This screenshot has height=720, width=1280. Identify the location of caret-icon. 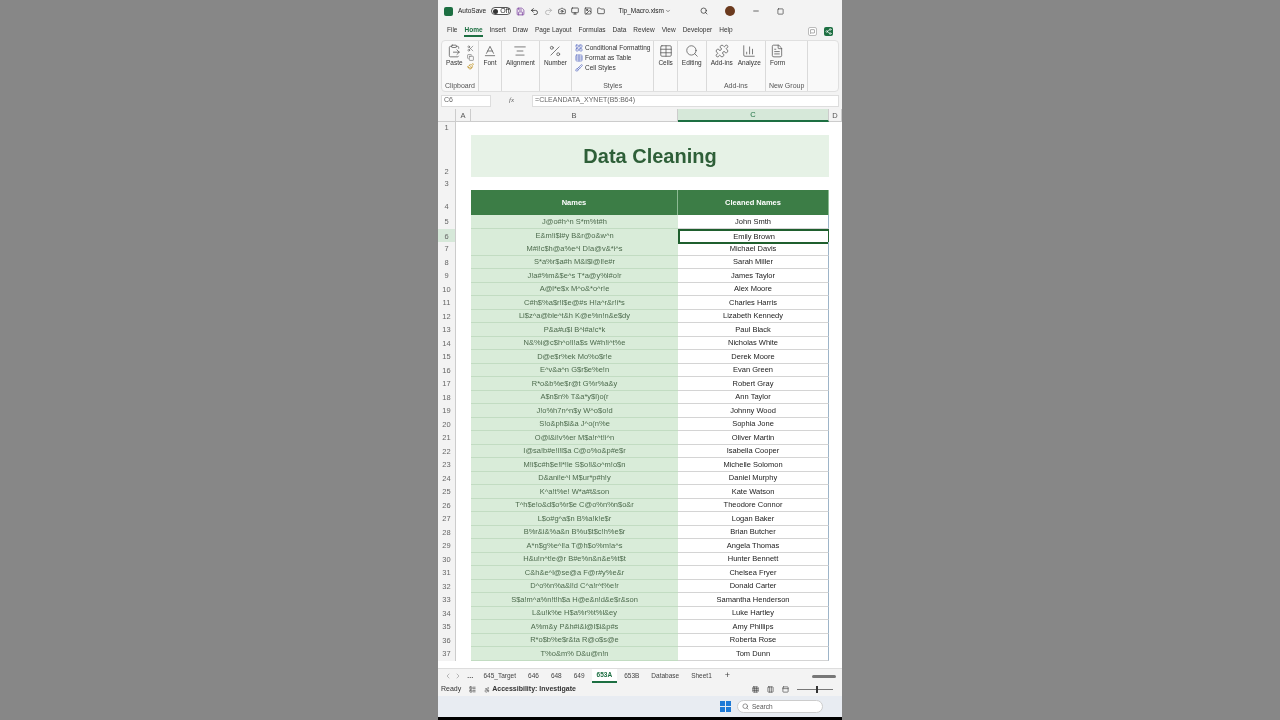
(668, 11).